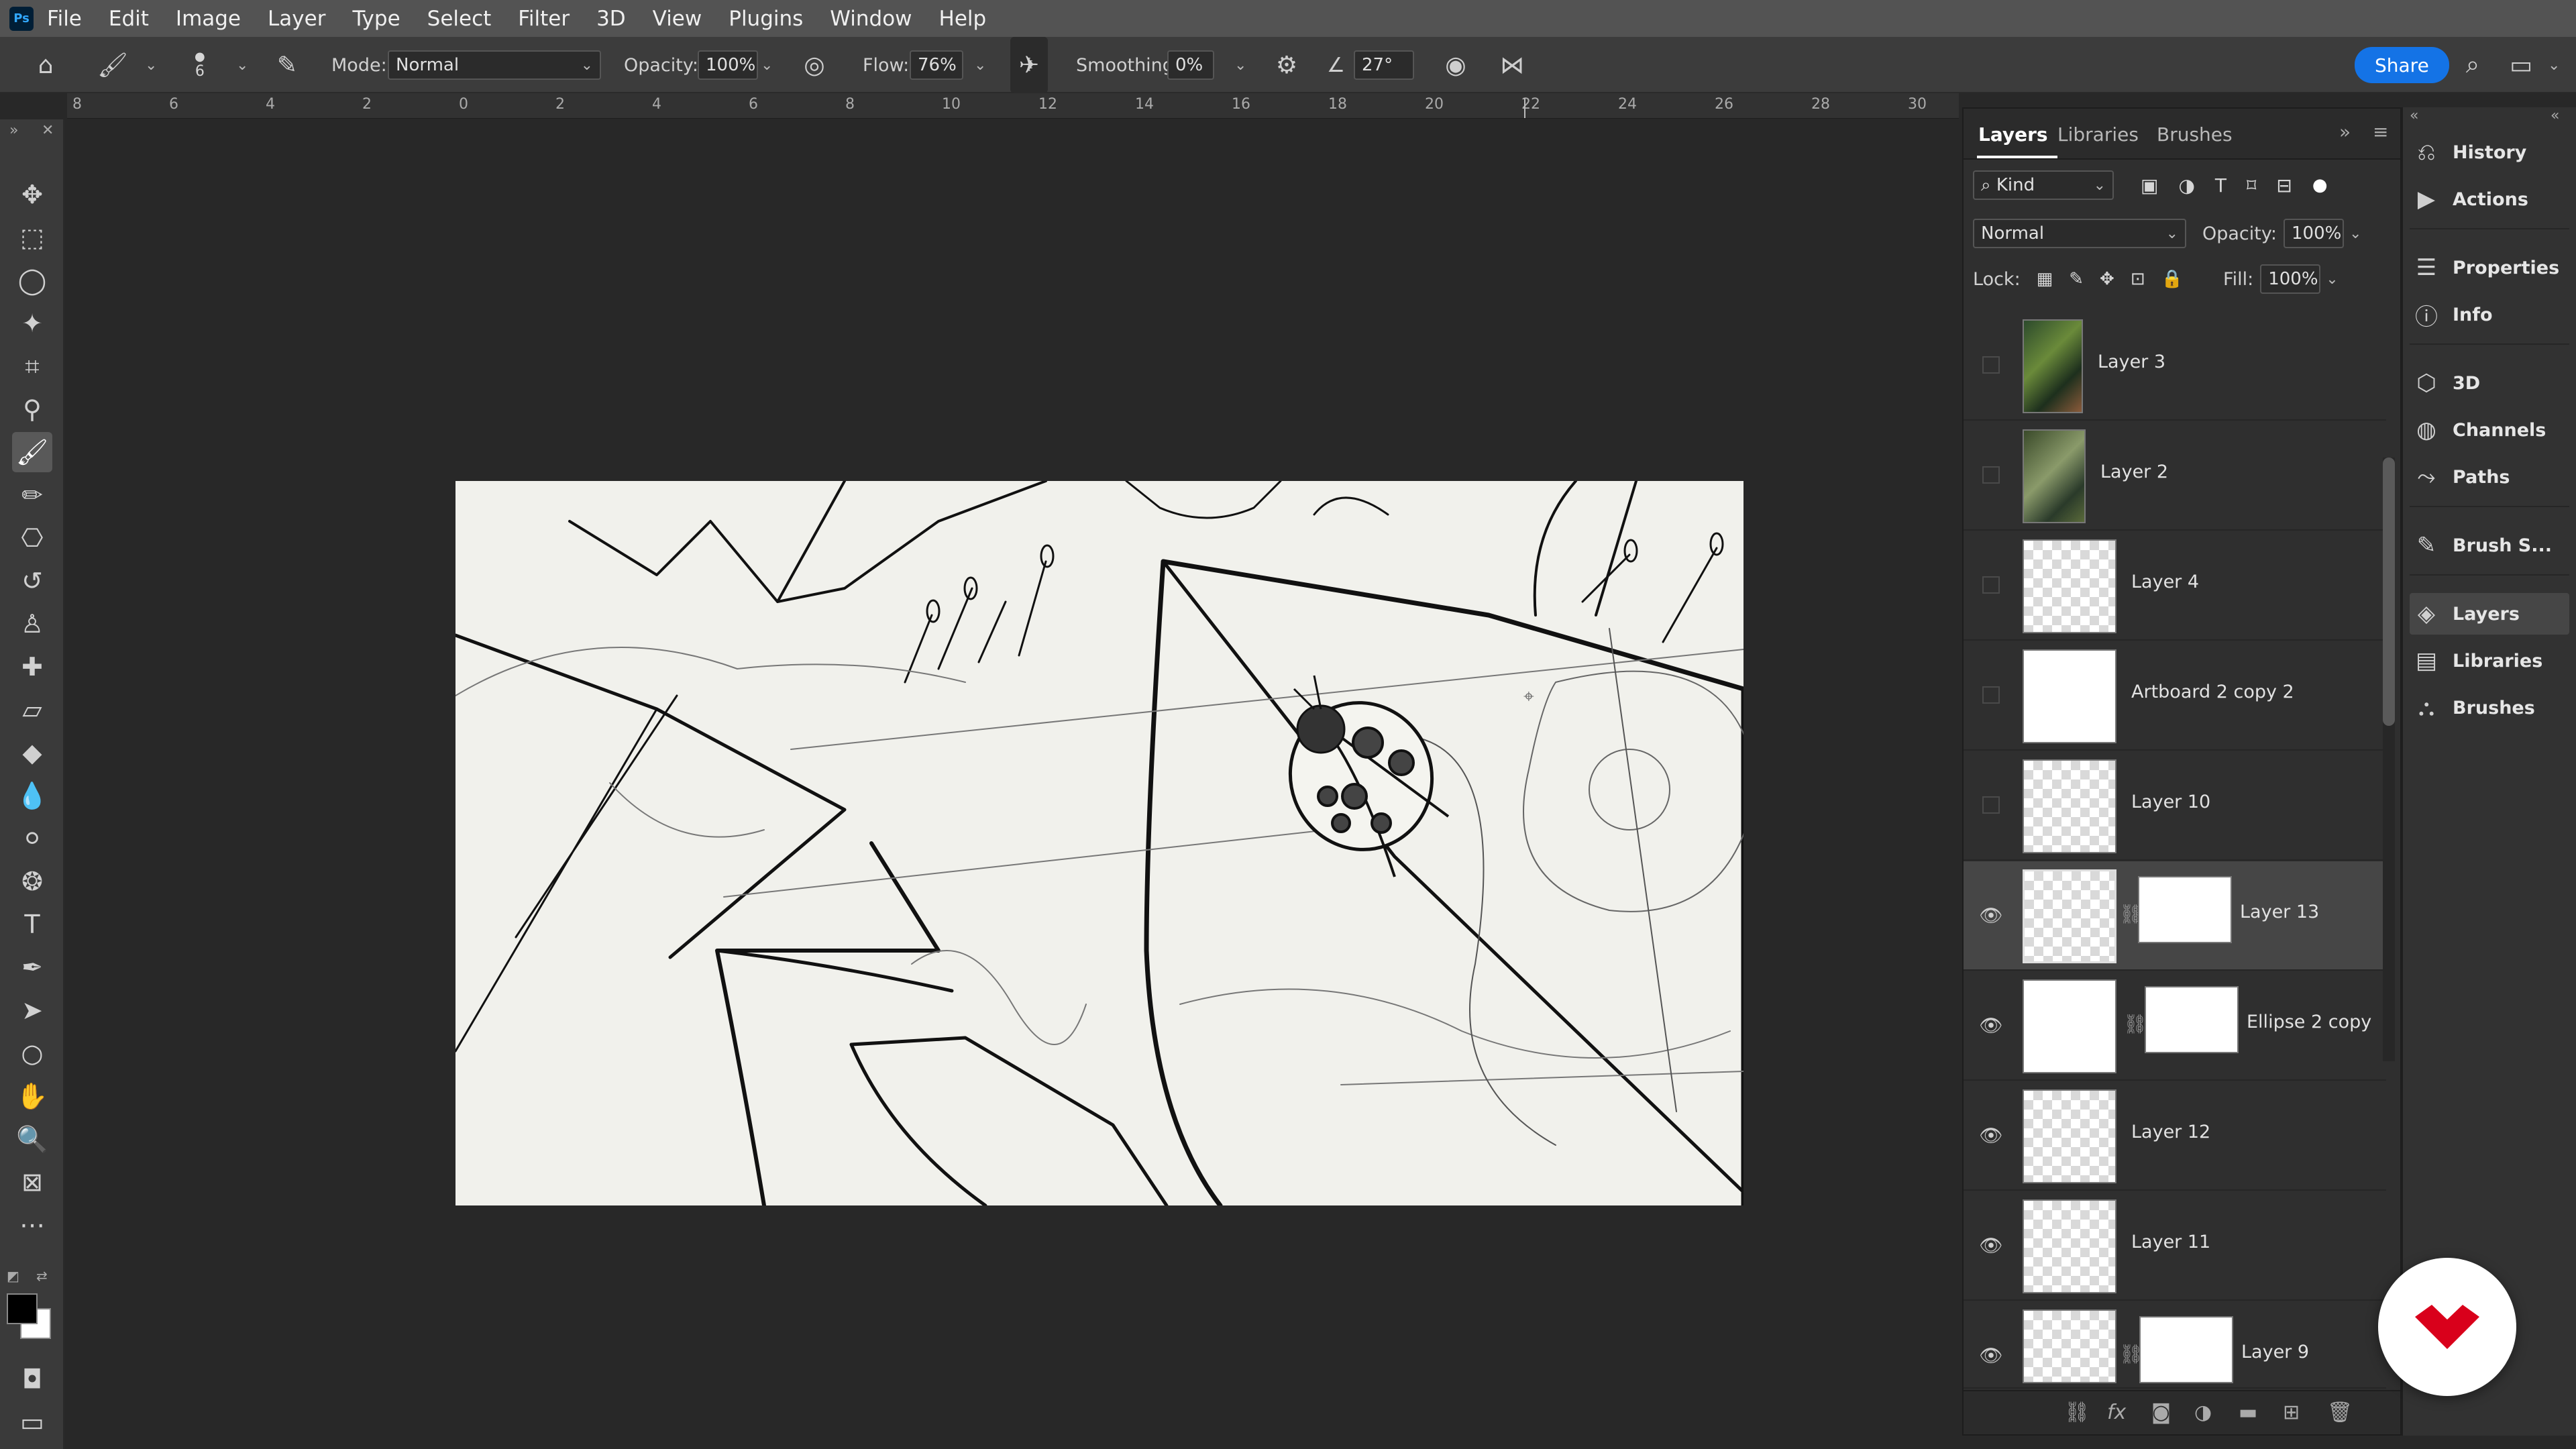 This screenshot has width=2576, height=1449. Describe the element at coordinates (2489, 477) in the screenshot. I see `dock-paths: ⤳ Paths` at that location.